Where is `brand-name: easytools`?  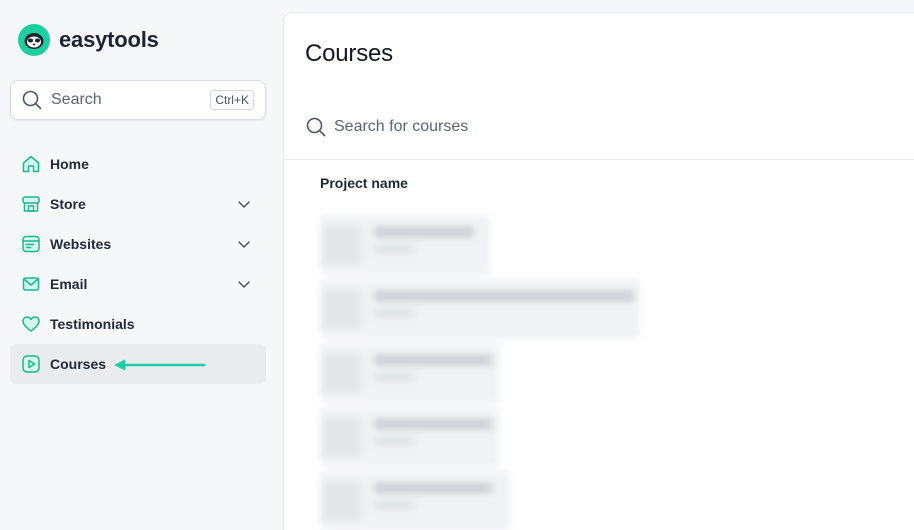
brand-name: easytools is located at coordinates (109, 39).